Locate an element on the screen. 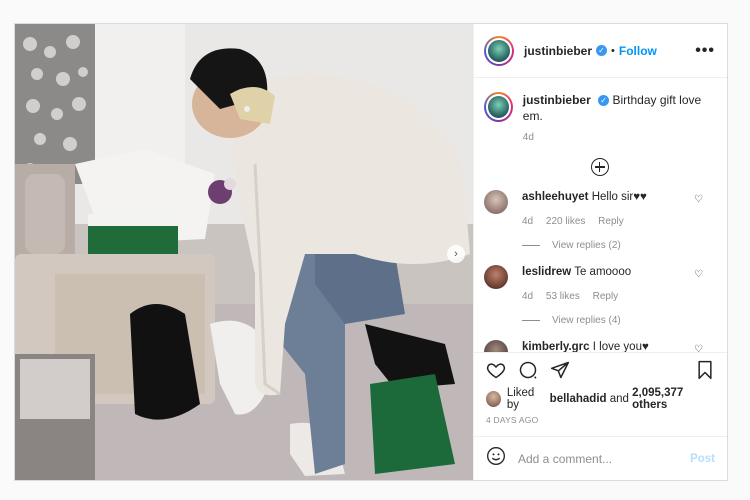 The width and height of the screenshot is (750, 500). bookmark-icon is located at coordinates (705, 372).